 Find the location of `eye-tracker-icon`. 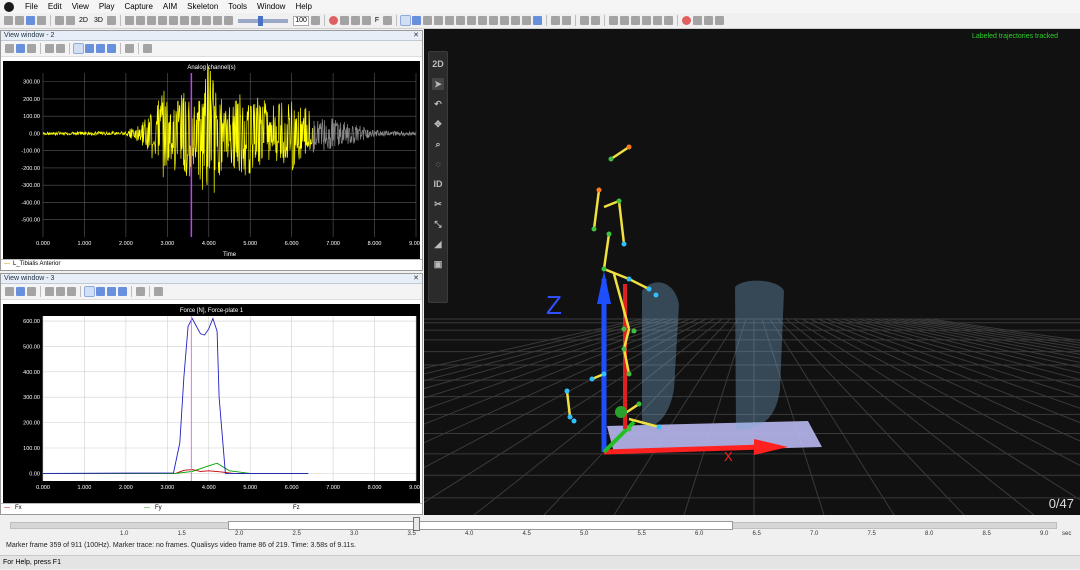

eye-tracker-icon is located at coordinates (567, 20).